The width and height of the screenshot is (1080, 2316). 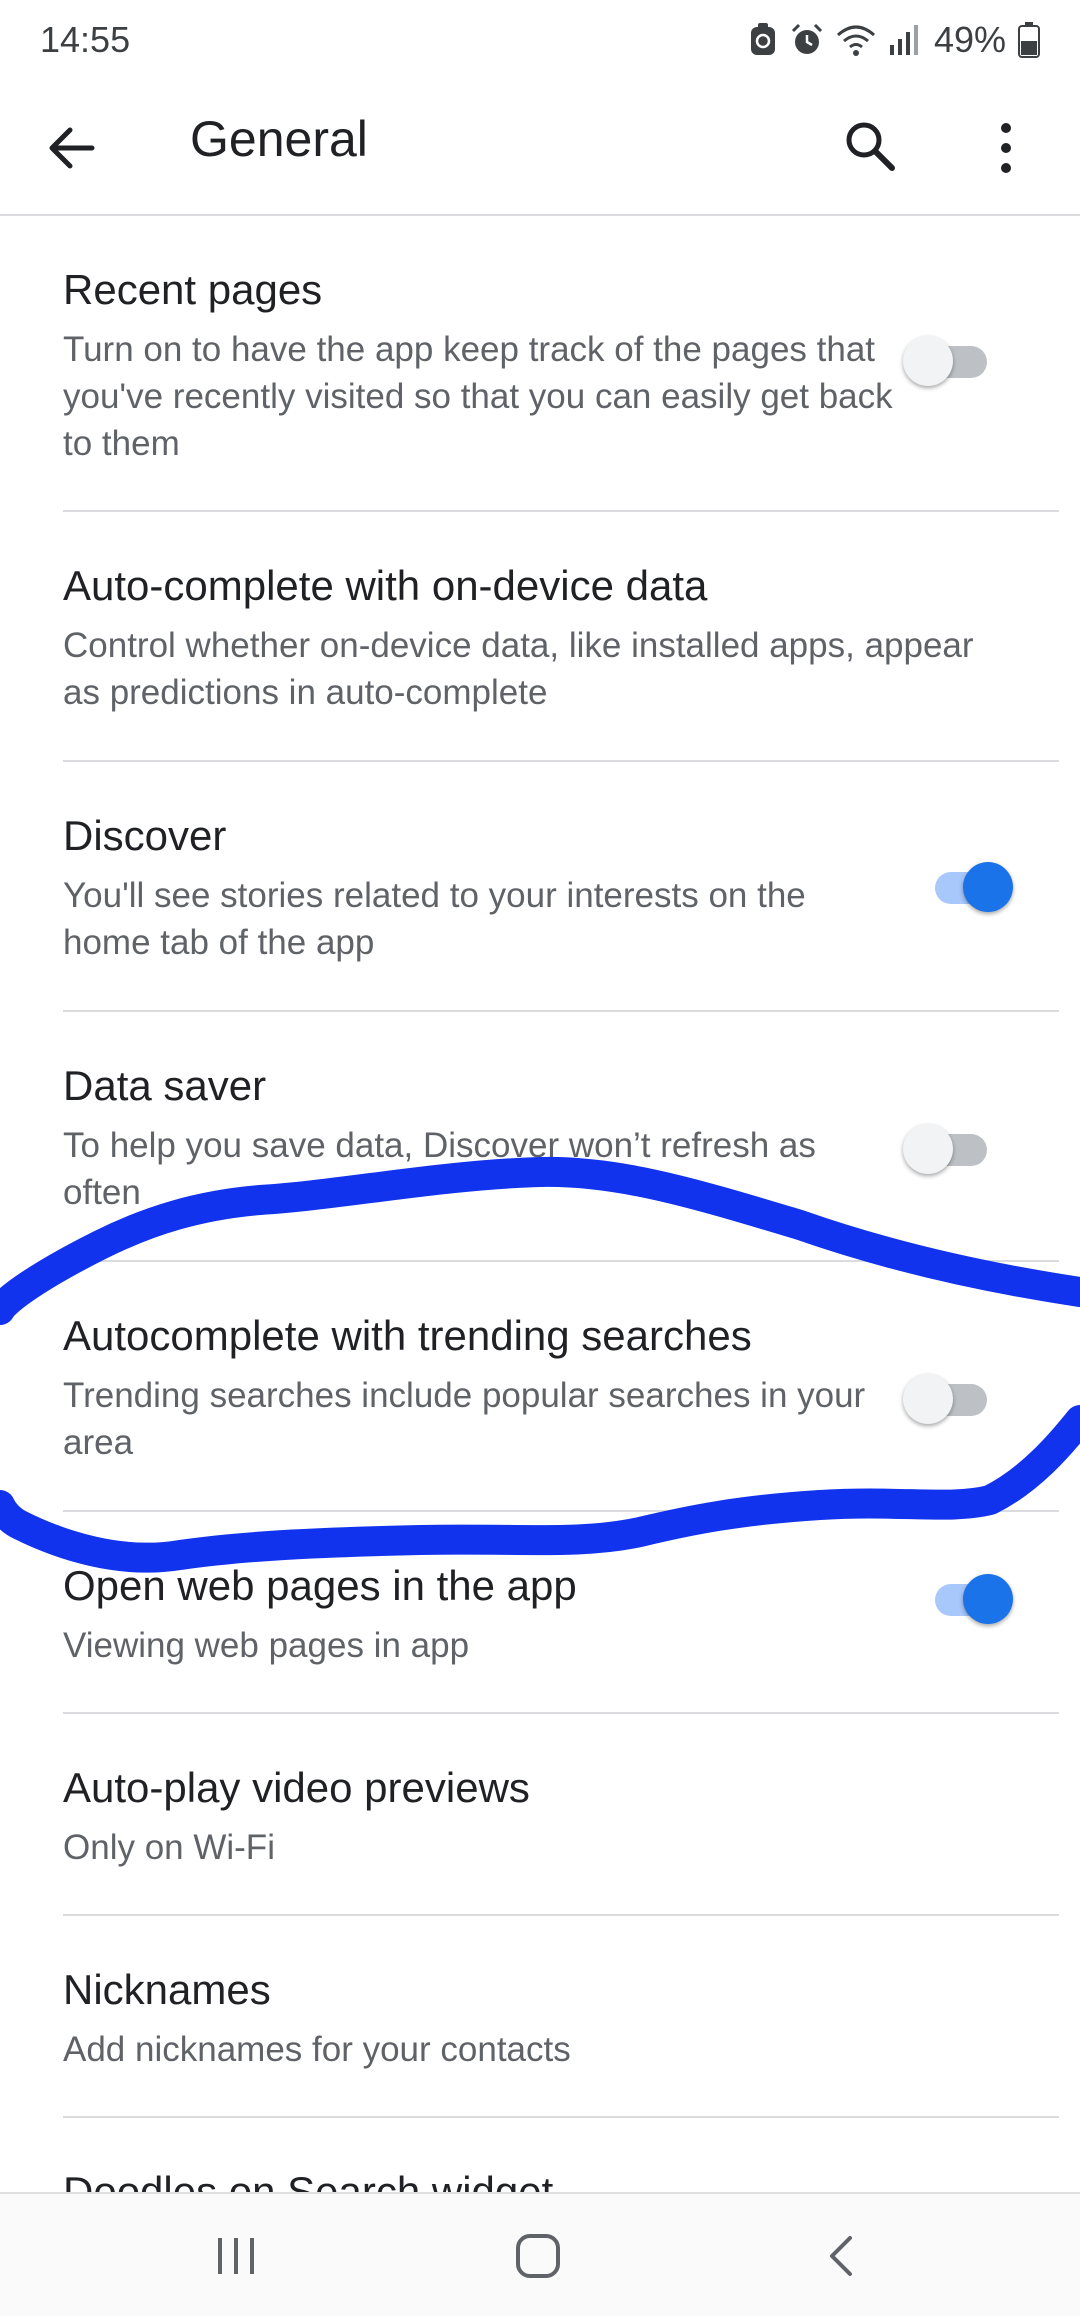 I want to click on discover-toggle, so click(x=968, y=888).